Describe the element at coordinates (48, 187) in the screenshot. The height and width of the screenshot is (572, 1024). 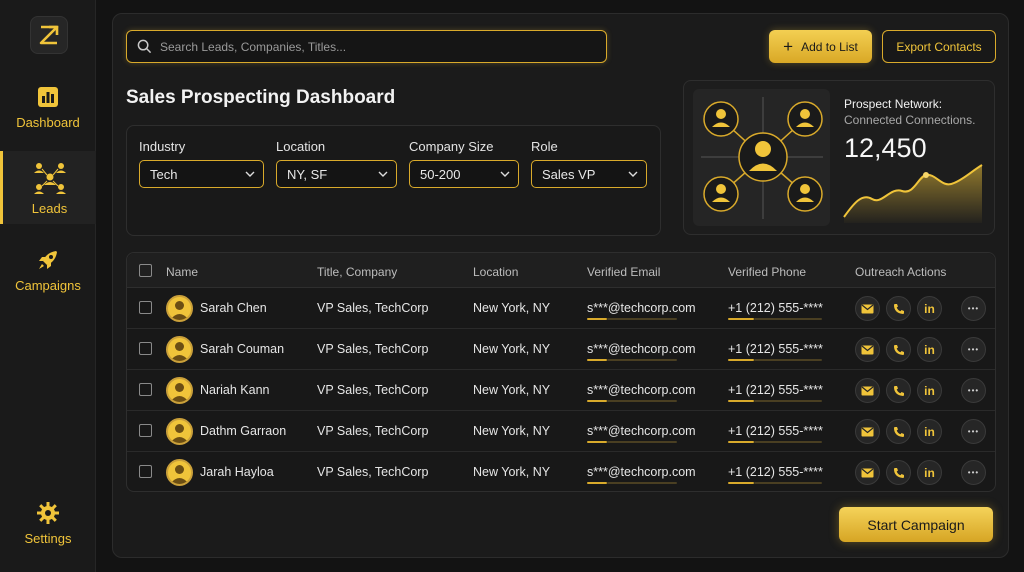
I see `sidebar-item-leads: Leads` at that location.